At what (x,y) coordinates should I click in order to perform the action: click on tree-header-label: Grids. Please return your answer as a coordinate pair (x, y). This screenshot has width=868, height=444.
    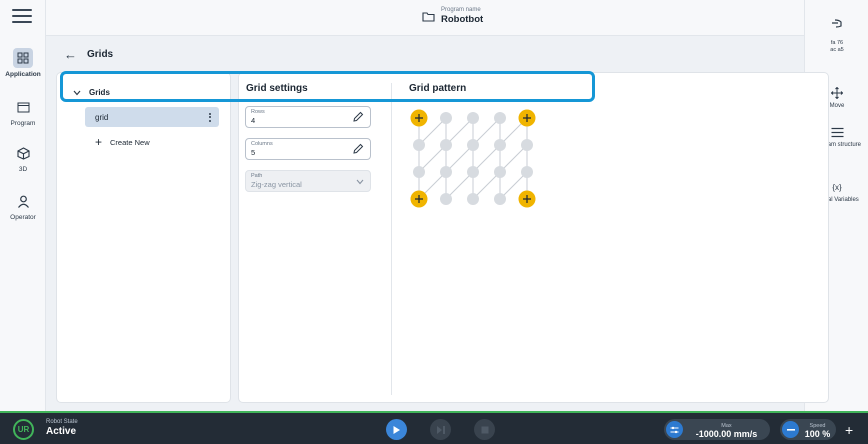
    Looking at the image, I should click on (99, 92).